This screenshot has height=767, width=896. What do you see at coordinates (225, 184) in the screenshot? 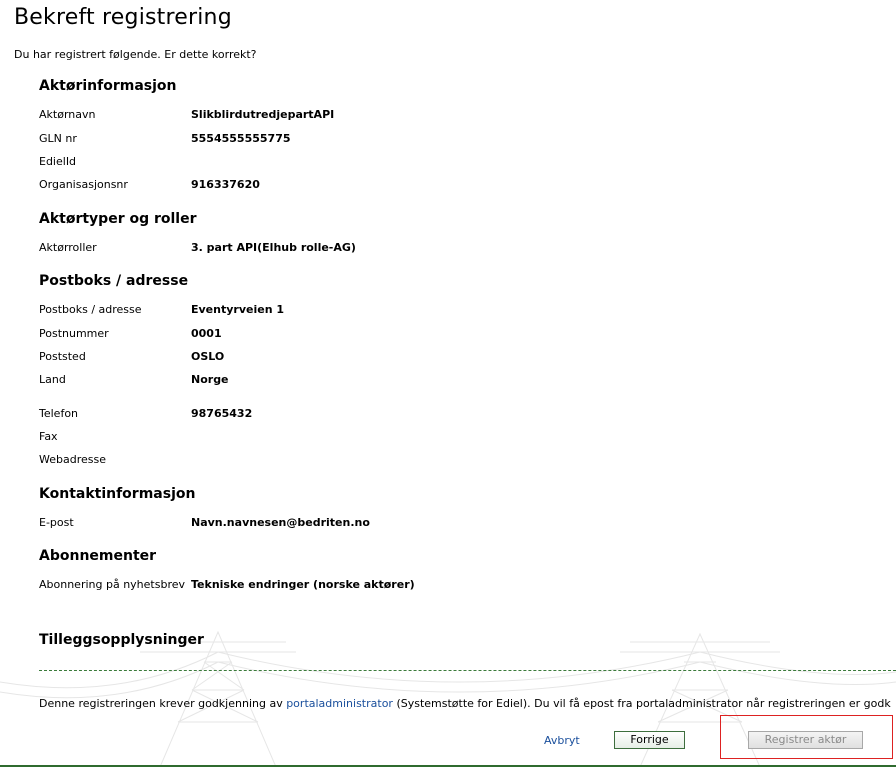
I see `org-number-value: 916337620` at bounding box center [225, 184].